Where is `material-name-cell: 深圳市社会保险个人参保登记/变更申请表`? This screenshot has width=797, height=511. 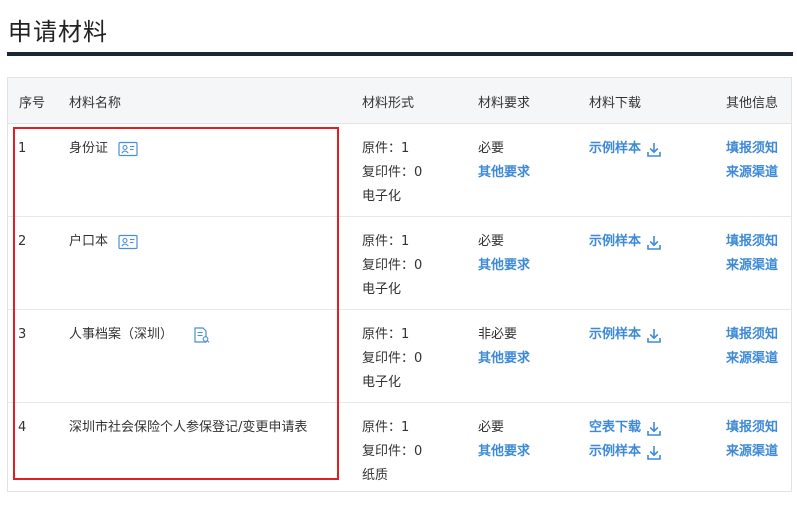
material-name-cell: 深圳市社会保险个人参保登记/变更申请表 is located at coordinates (188, 428).